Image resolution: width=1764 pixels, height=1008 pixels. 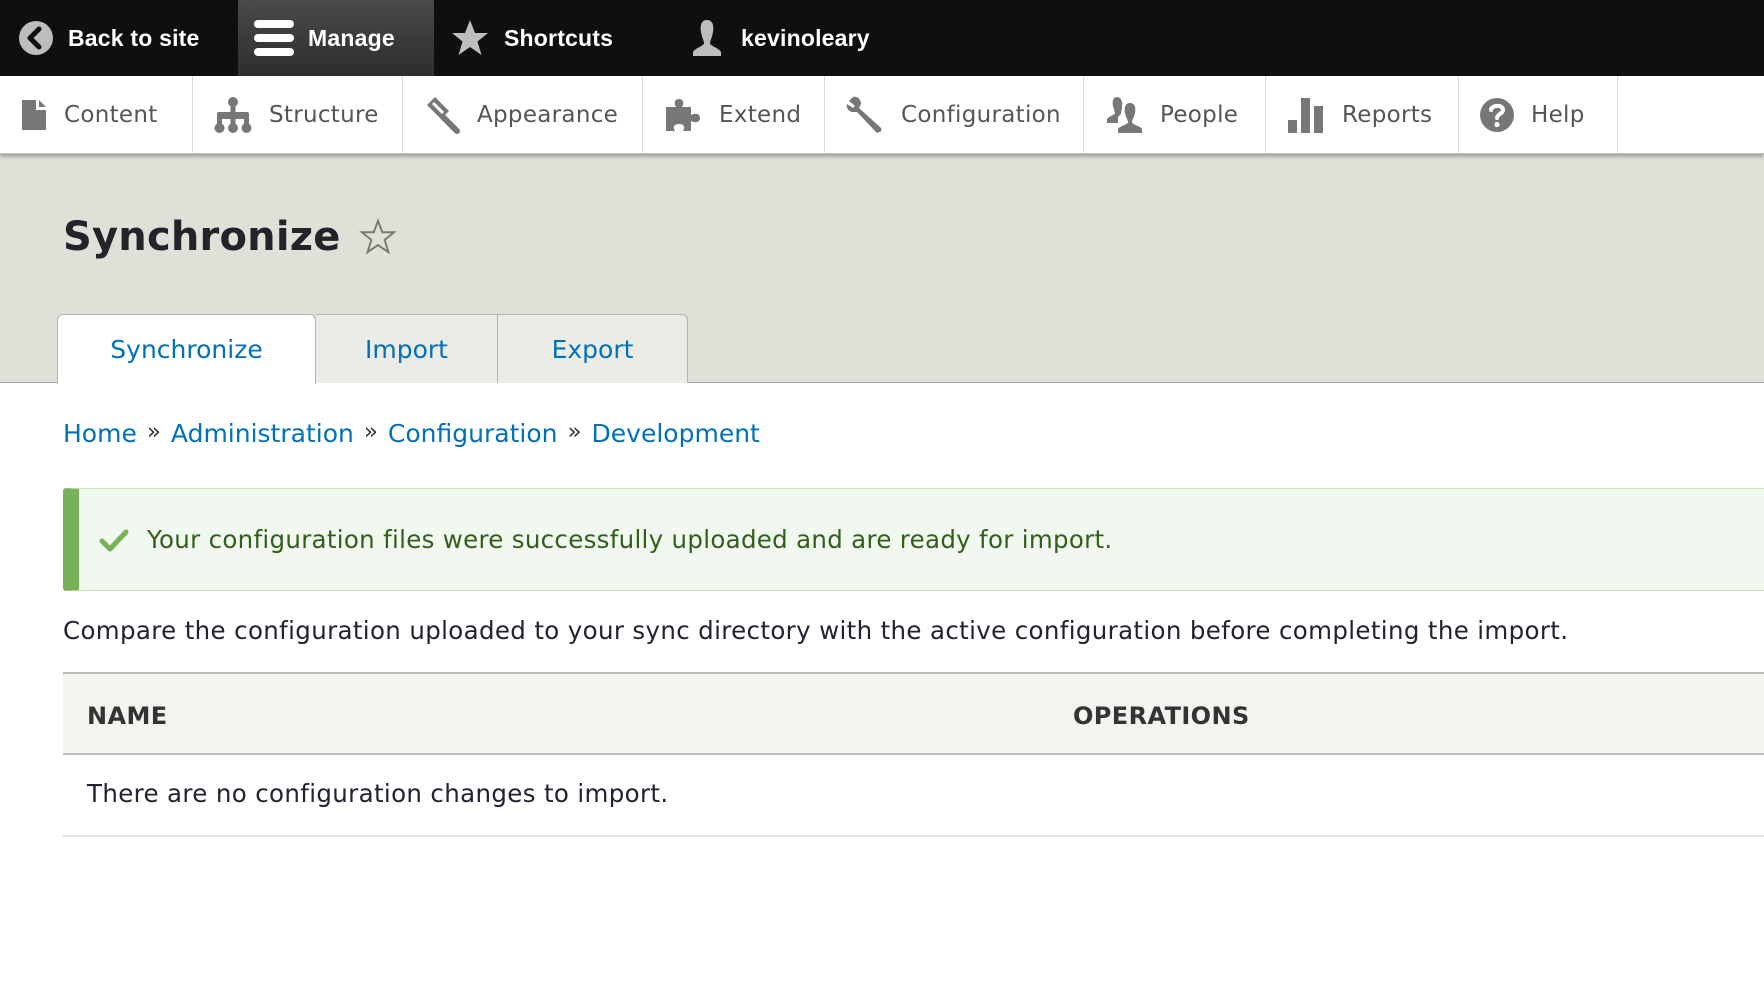 What do you see at coordinates (351, 37) in the screenshot?
I see `manage-label: Manage` at bounding box center [351, 37].